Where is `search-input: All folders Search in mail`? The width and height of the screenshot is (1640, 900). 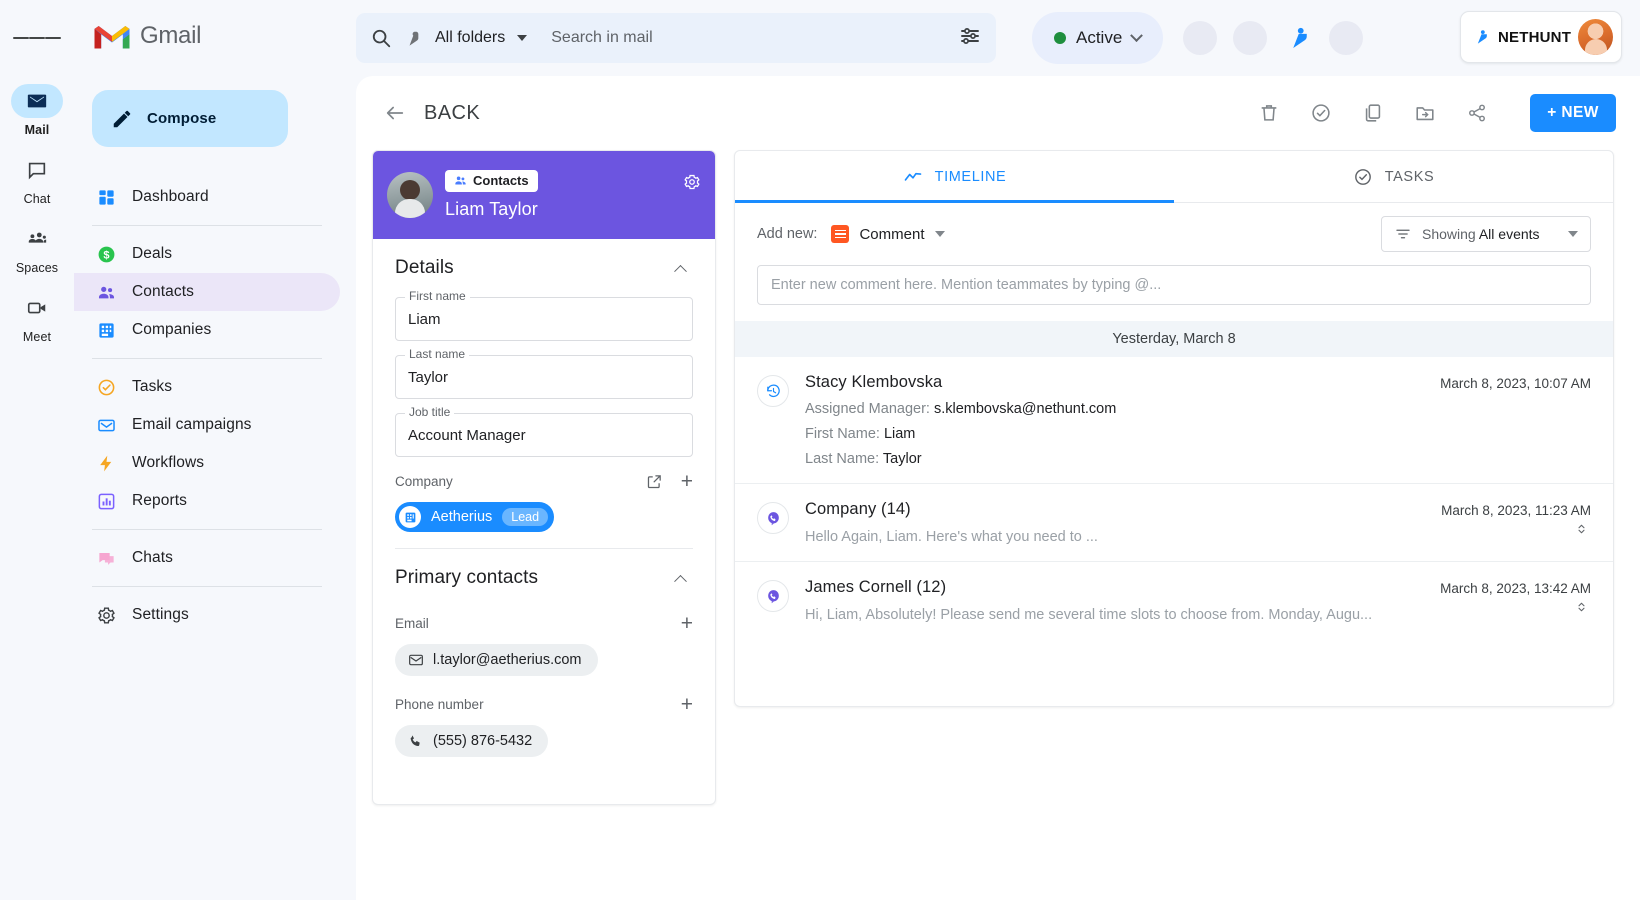
search-input: All folders Search in mail is located at coordinates (676, 38).